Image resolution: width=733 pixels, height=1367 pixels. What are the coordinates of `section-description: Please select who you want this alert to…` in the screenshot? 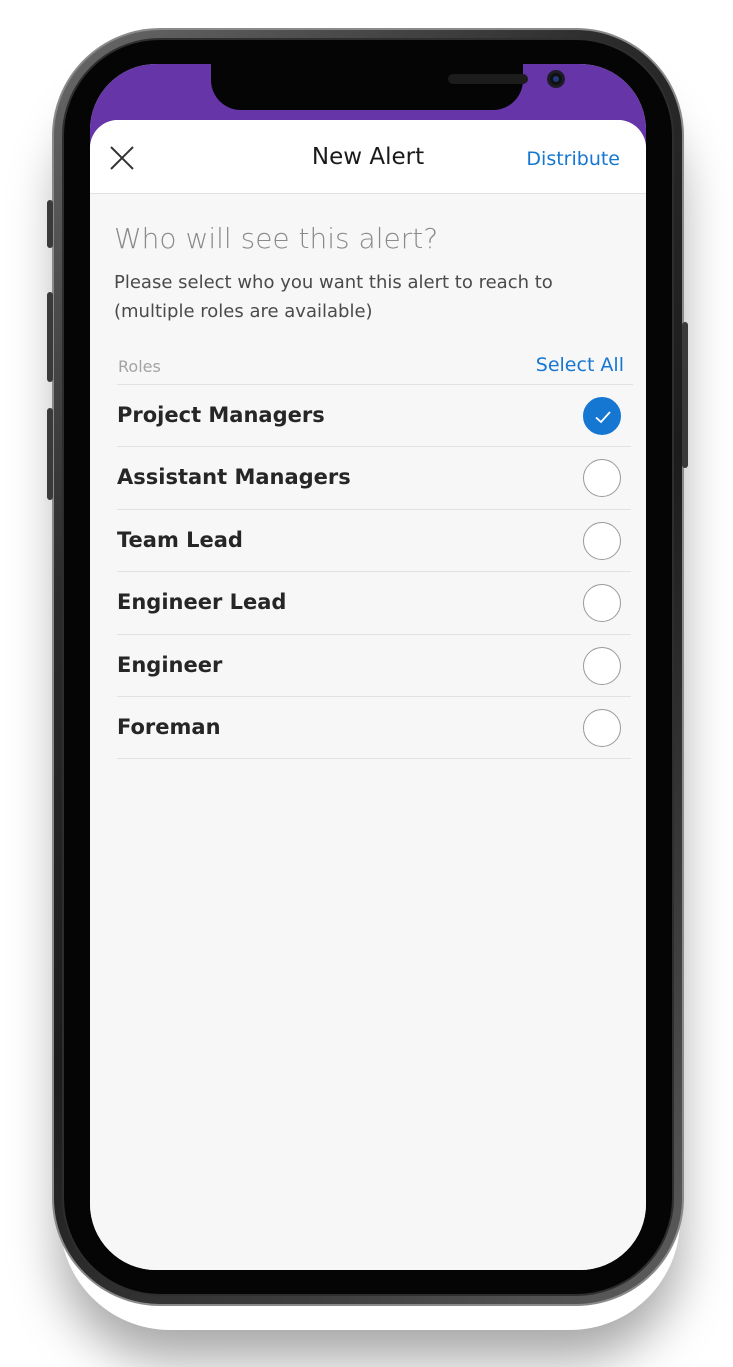 It's located at (333, 297).